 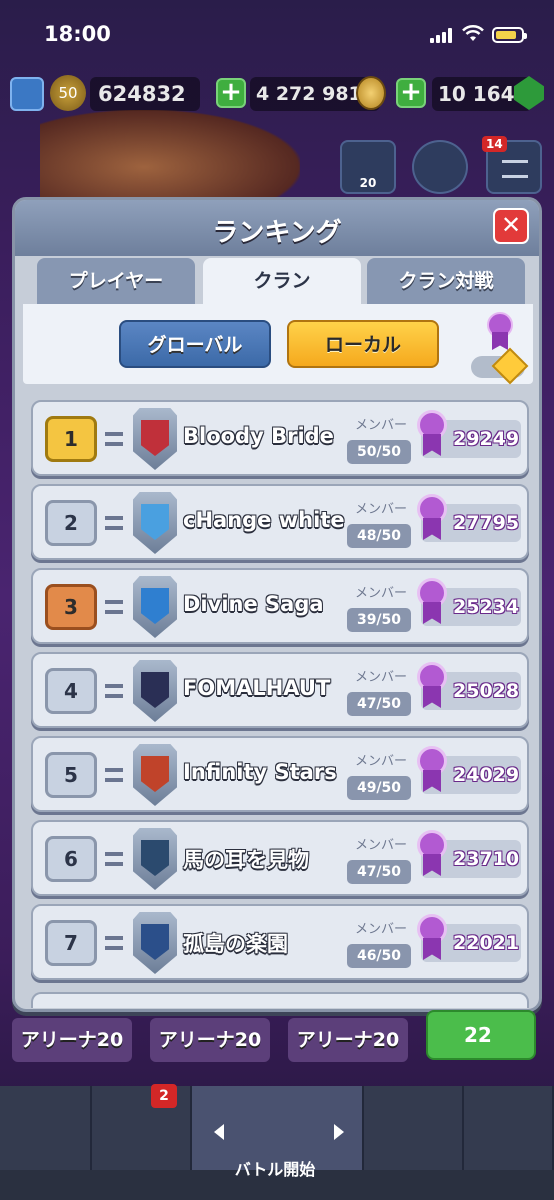 I want to click on battle-label: バトル開始, so click(x=275, y=1169).